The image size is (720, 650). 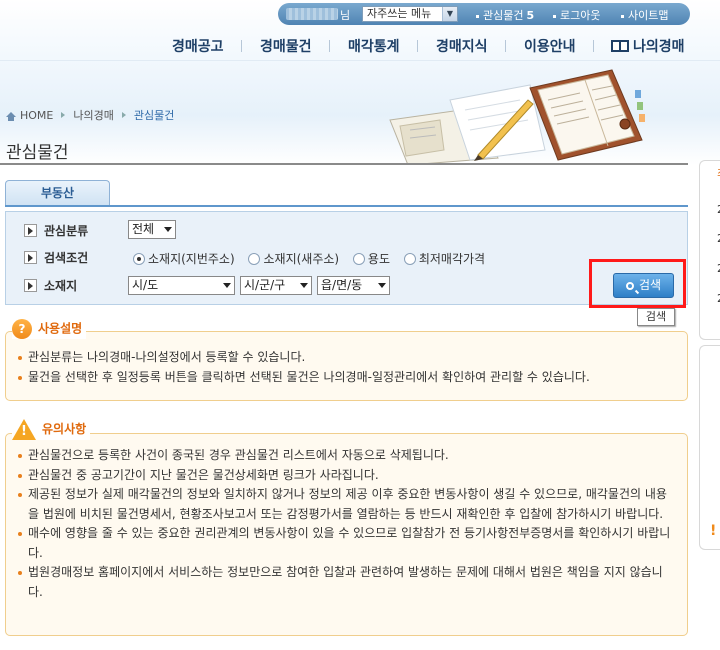 What do you see at coordinates (57, 193) in the screenshot?
I see `tab-real-estate: 부동산` at bounding box center [57, 193].